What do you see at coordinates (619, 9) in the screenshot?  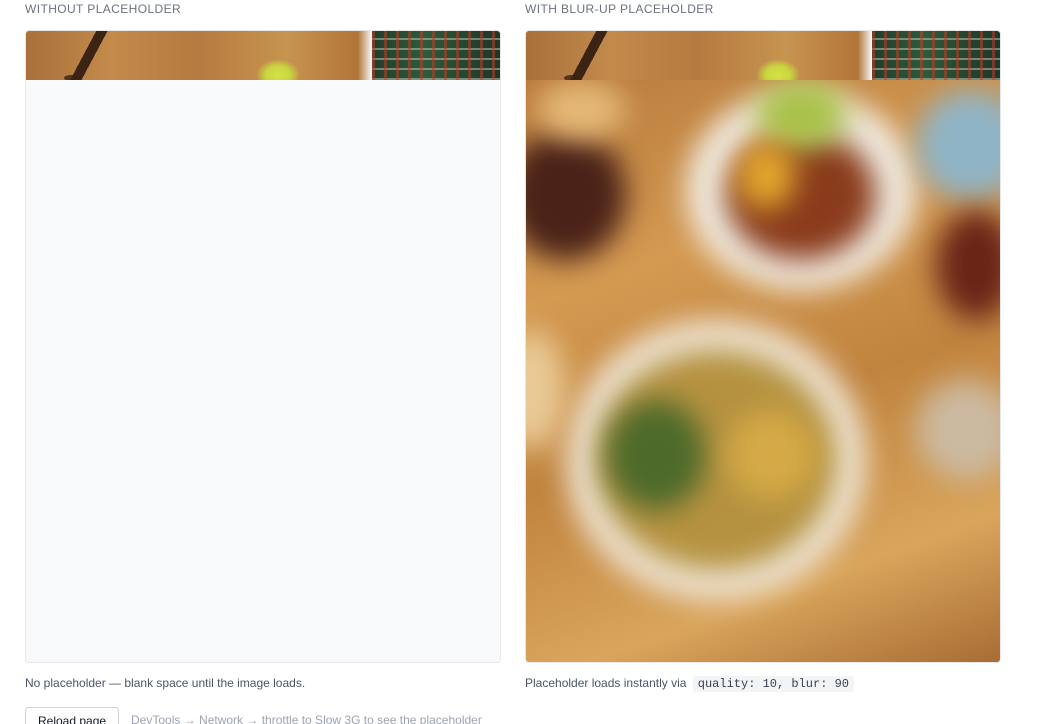 I see `with-placeholder-heading: WITH BLUR-UP PLACEHOLDER` at bounding box center [619, 9].